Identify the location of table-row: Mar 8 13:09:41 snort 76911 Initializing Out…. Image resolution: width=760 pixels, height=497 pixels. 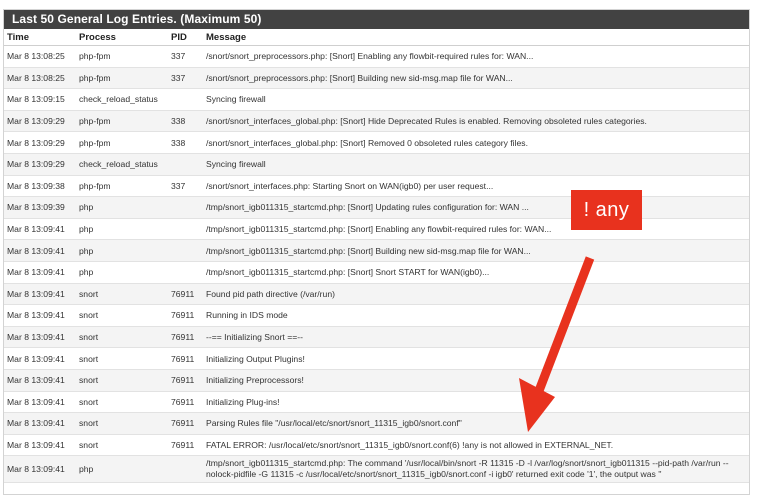
(376, 358).